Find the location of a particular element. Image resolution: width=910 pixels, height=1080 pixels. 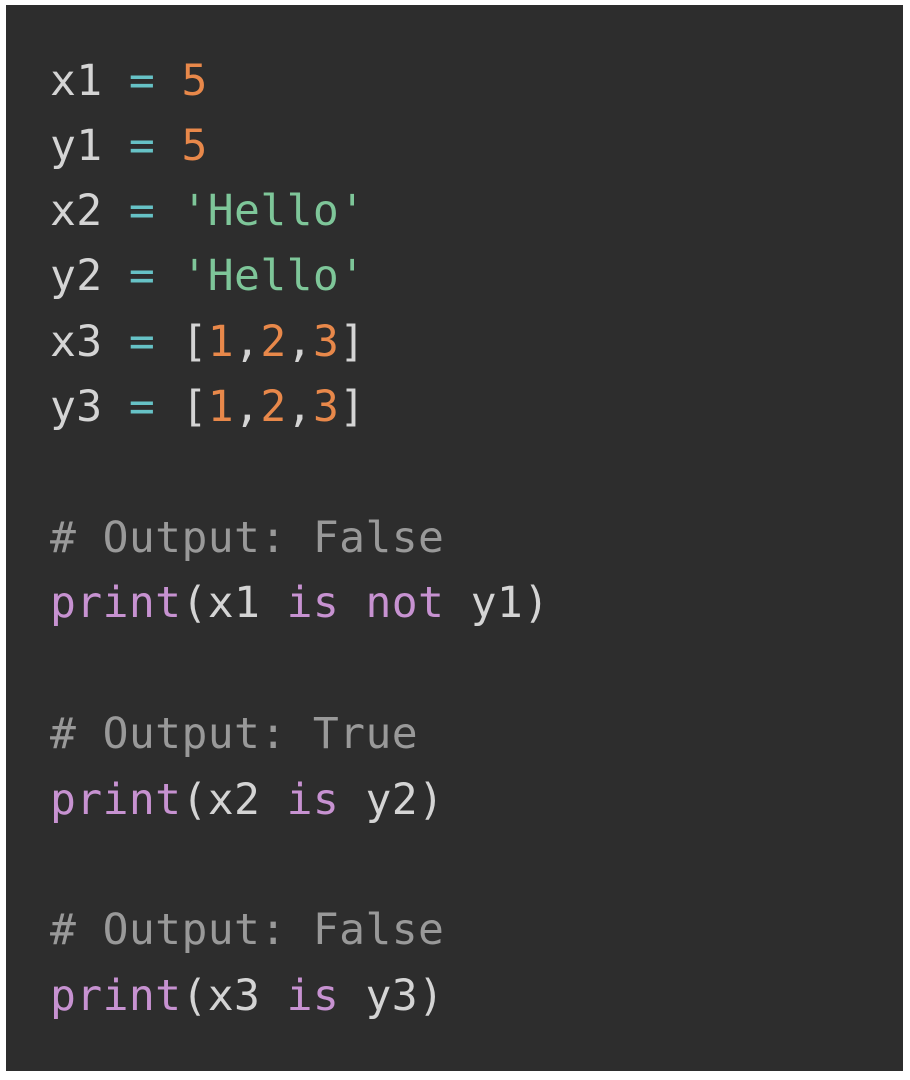

code-token-var: y1) is located at coordinates (497, 603).